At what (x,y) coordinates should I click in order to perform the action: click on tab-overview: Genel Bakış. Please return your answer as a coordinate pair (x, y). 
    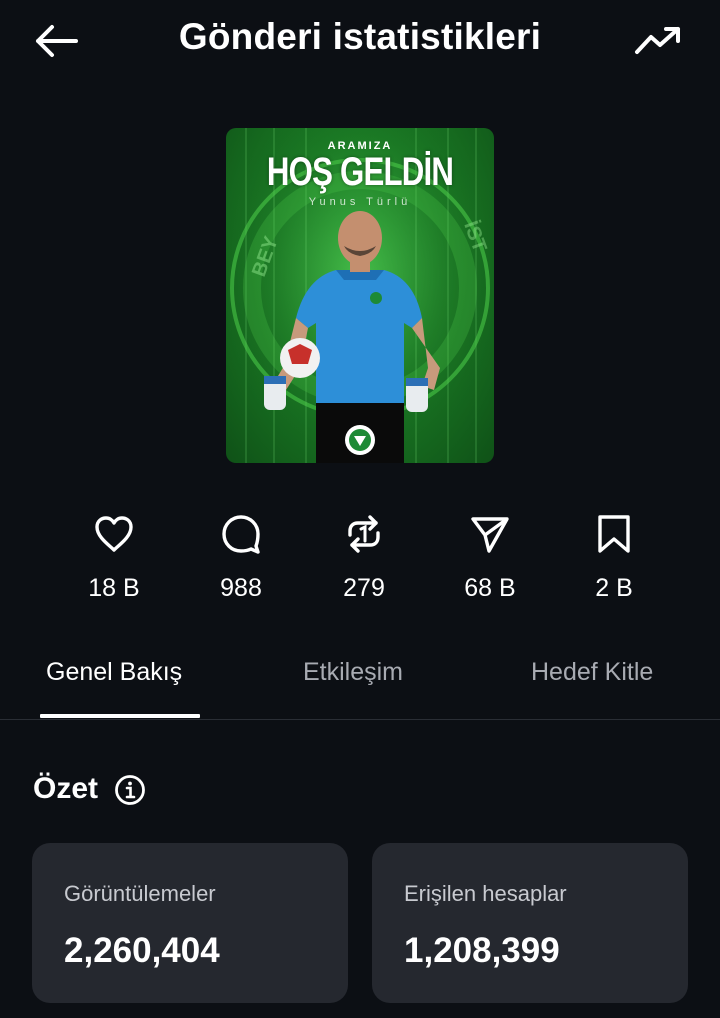
    Looking at the image, I should click on (114, 672).